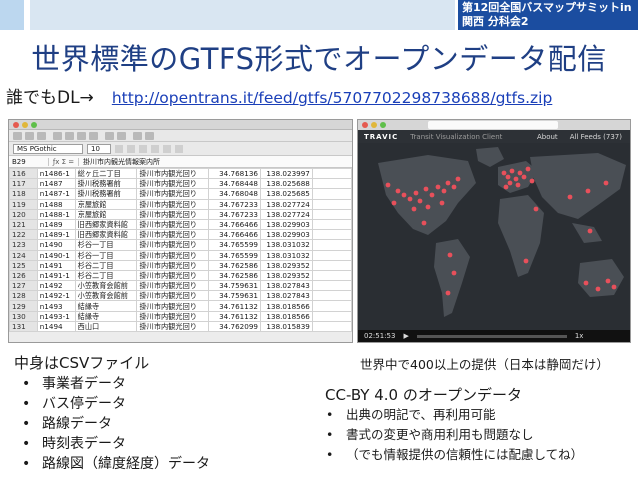 The height and width of the screenshot is (479, 638). Describe the element at coordinates (286, 235) in the screenshot. I see `table-cell: 138.029903` at that location.